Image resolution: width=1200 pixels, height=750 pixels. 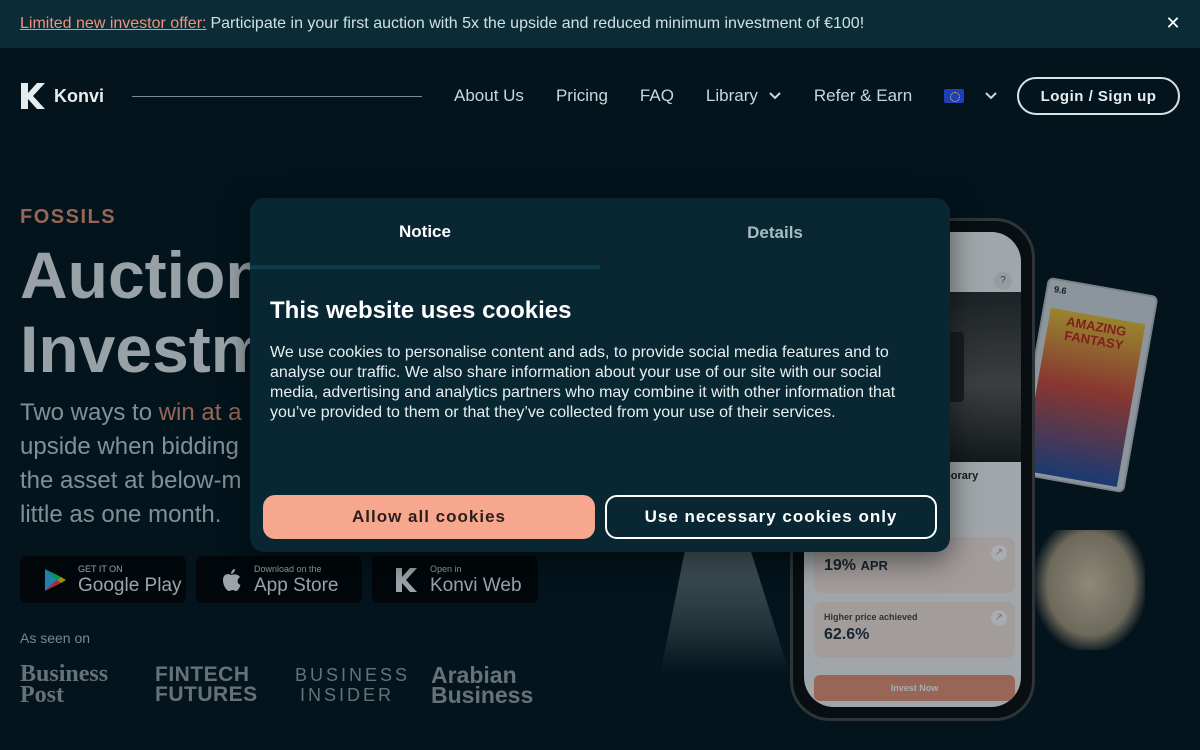 I want to click on active-tab-indicator, so click(x=425, y=267).